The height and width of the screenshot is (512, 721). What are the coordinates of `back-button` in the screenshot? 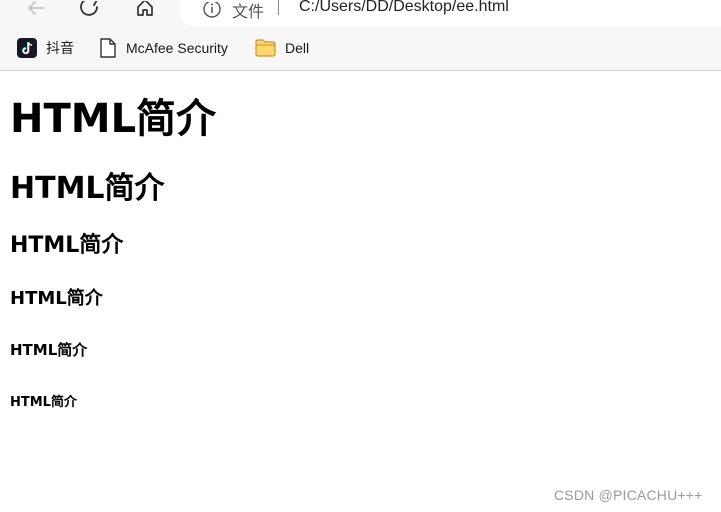 It's located at (35, 11).